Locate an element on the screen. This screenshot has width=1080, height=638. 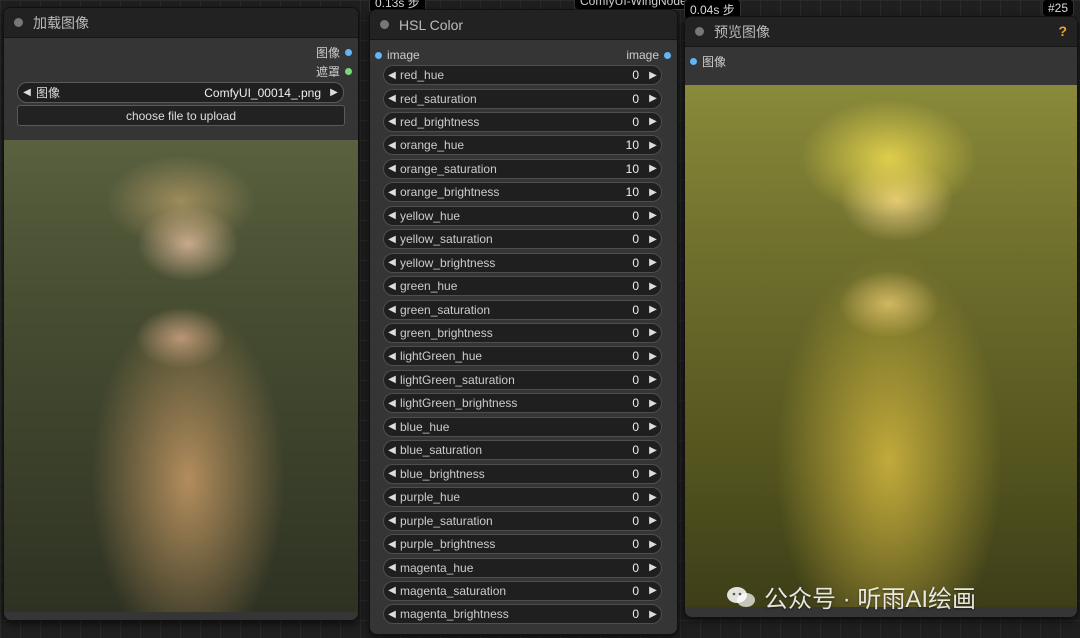
hsl-slider-orange_saturation: ◀ orange_saturation 10 ▶ is located at coordinates (522, 168).